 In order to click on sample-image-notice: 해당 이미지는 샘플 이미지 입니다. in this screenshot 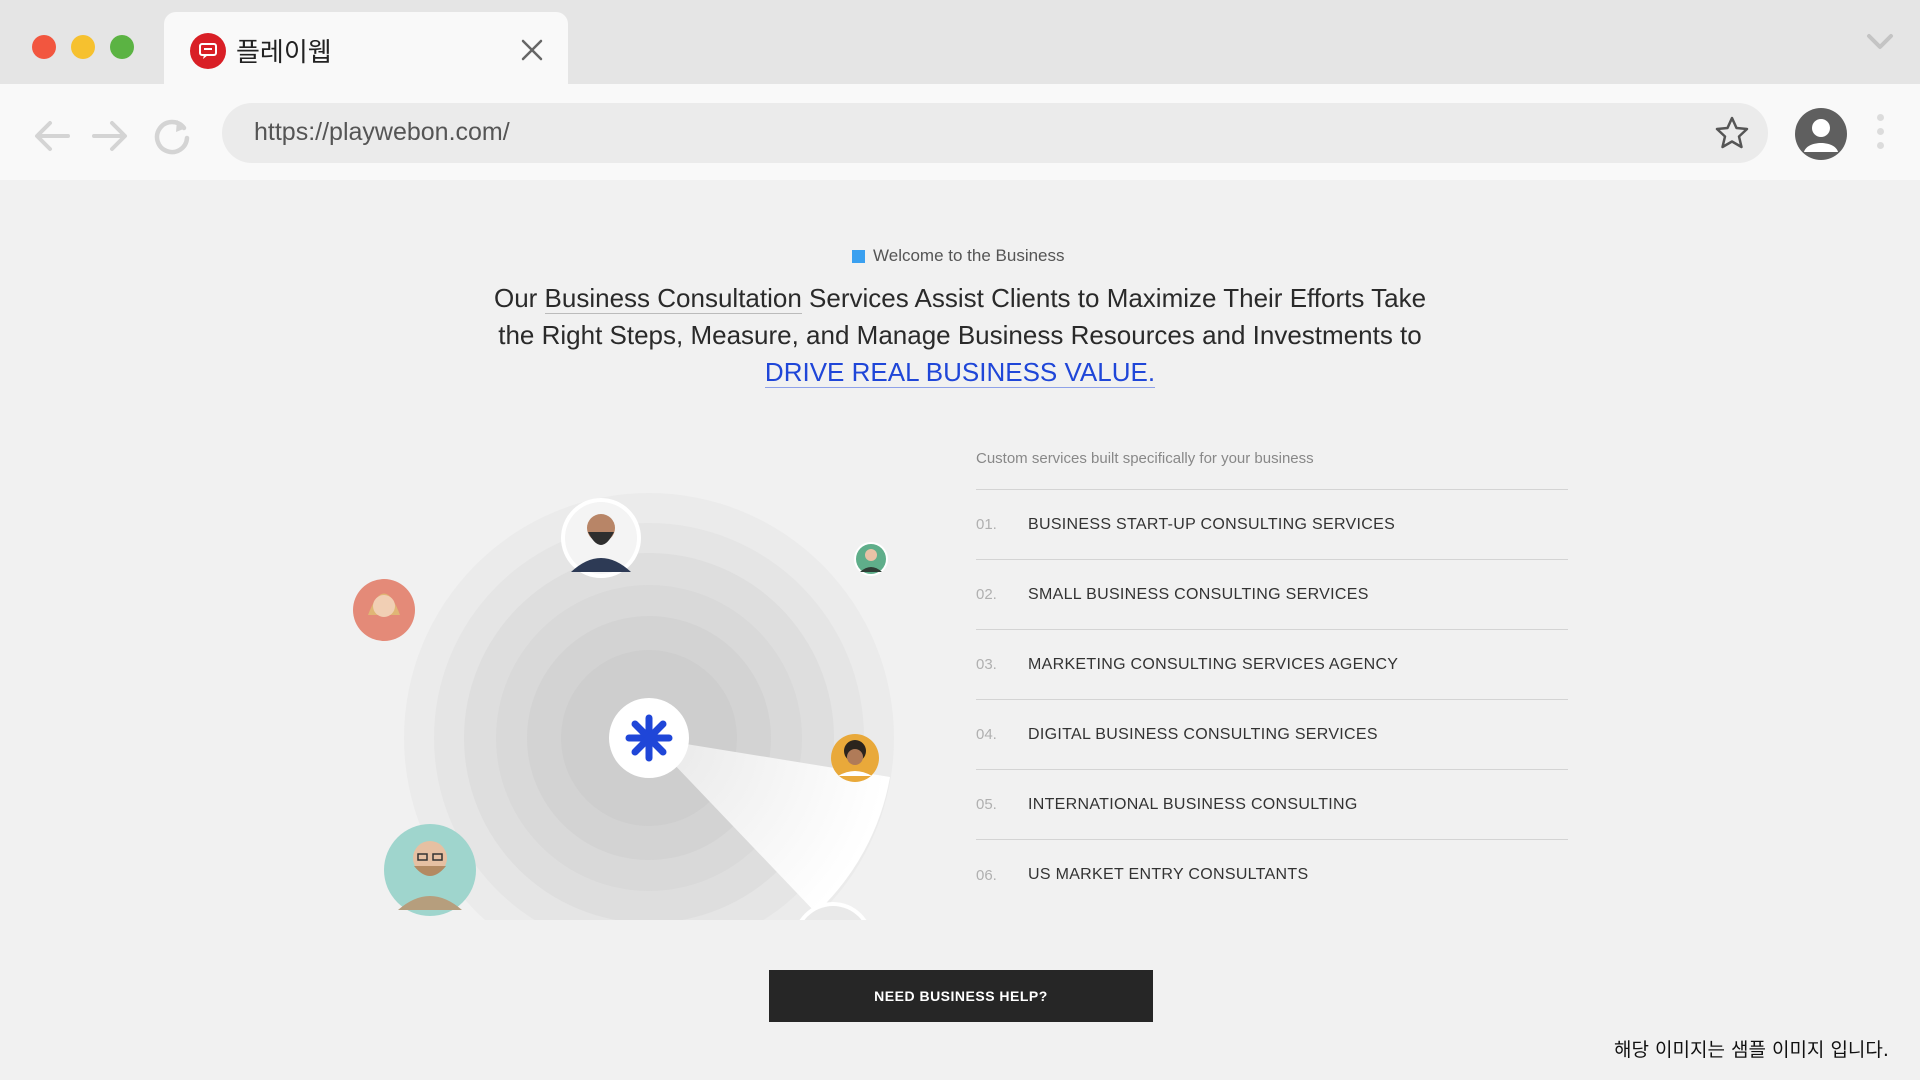, I will do `click(1751, 1050)`.